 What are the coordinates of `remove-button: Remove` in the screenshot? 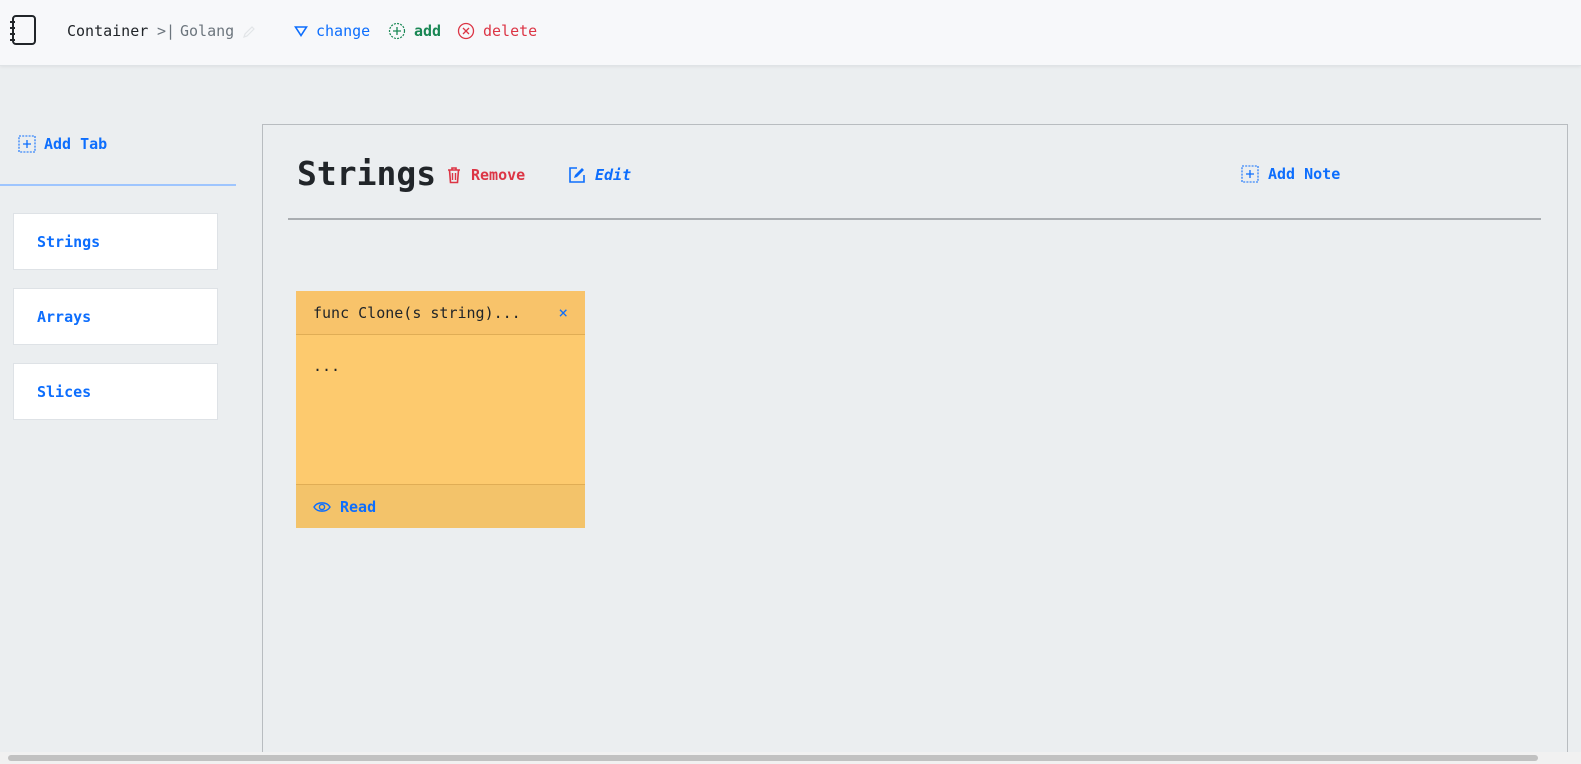 It's located at (485, 175).